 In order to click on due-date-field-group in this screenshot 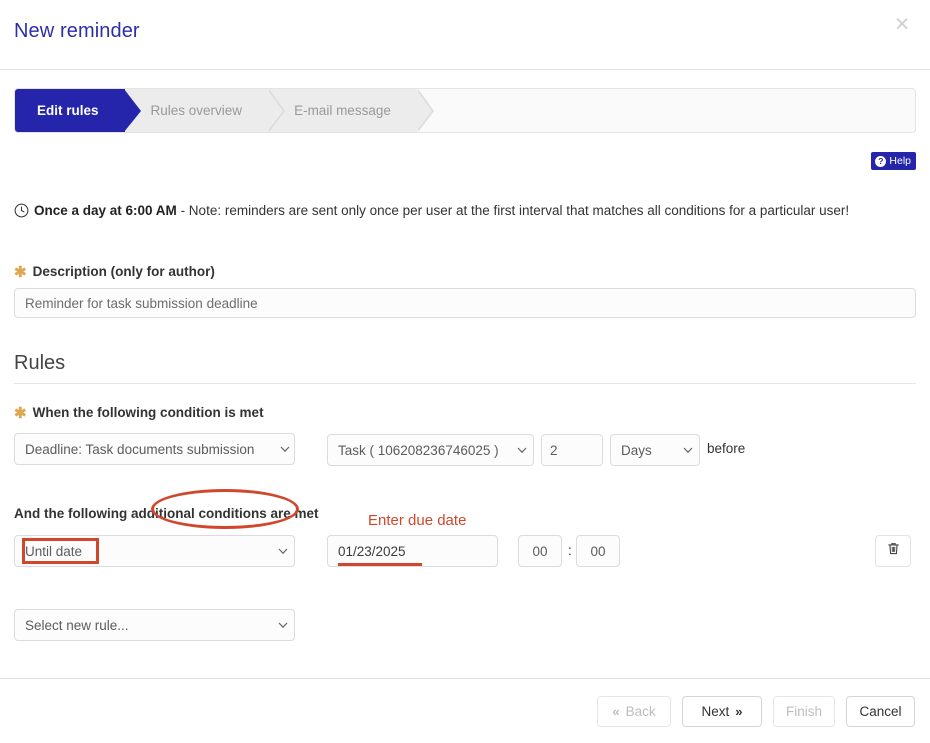, I will do `click(412, 551)`.